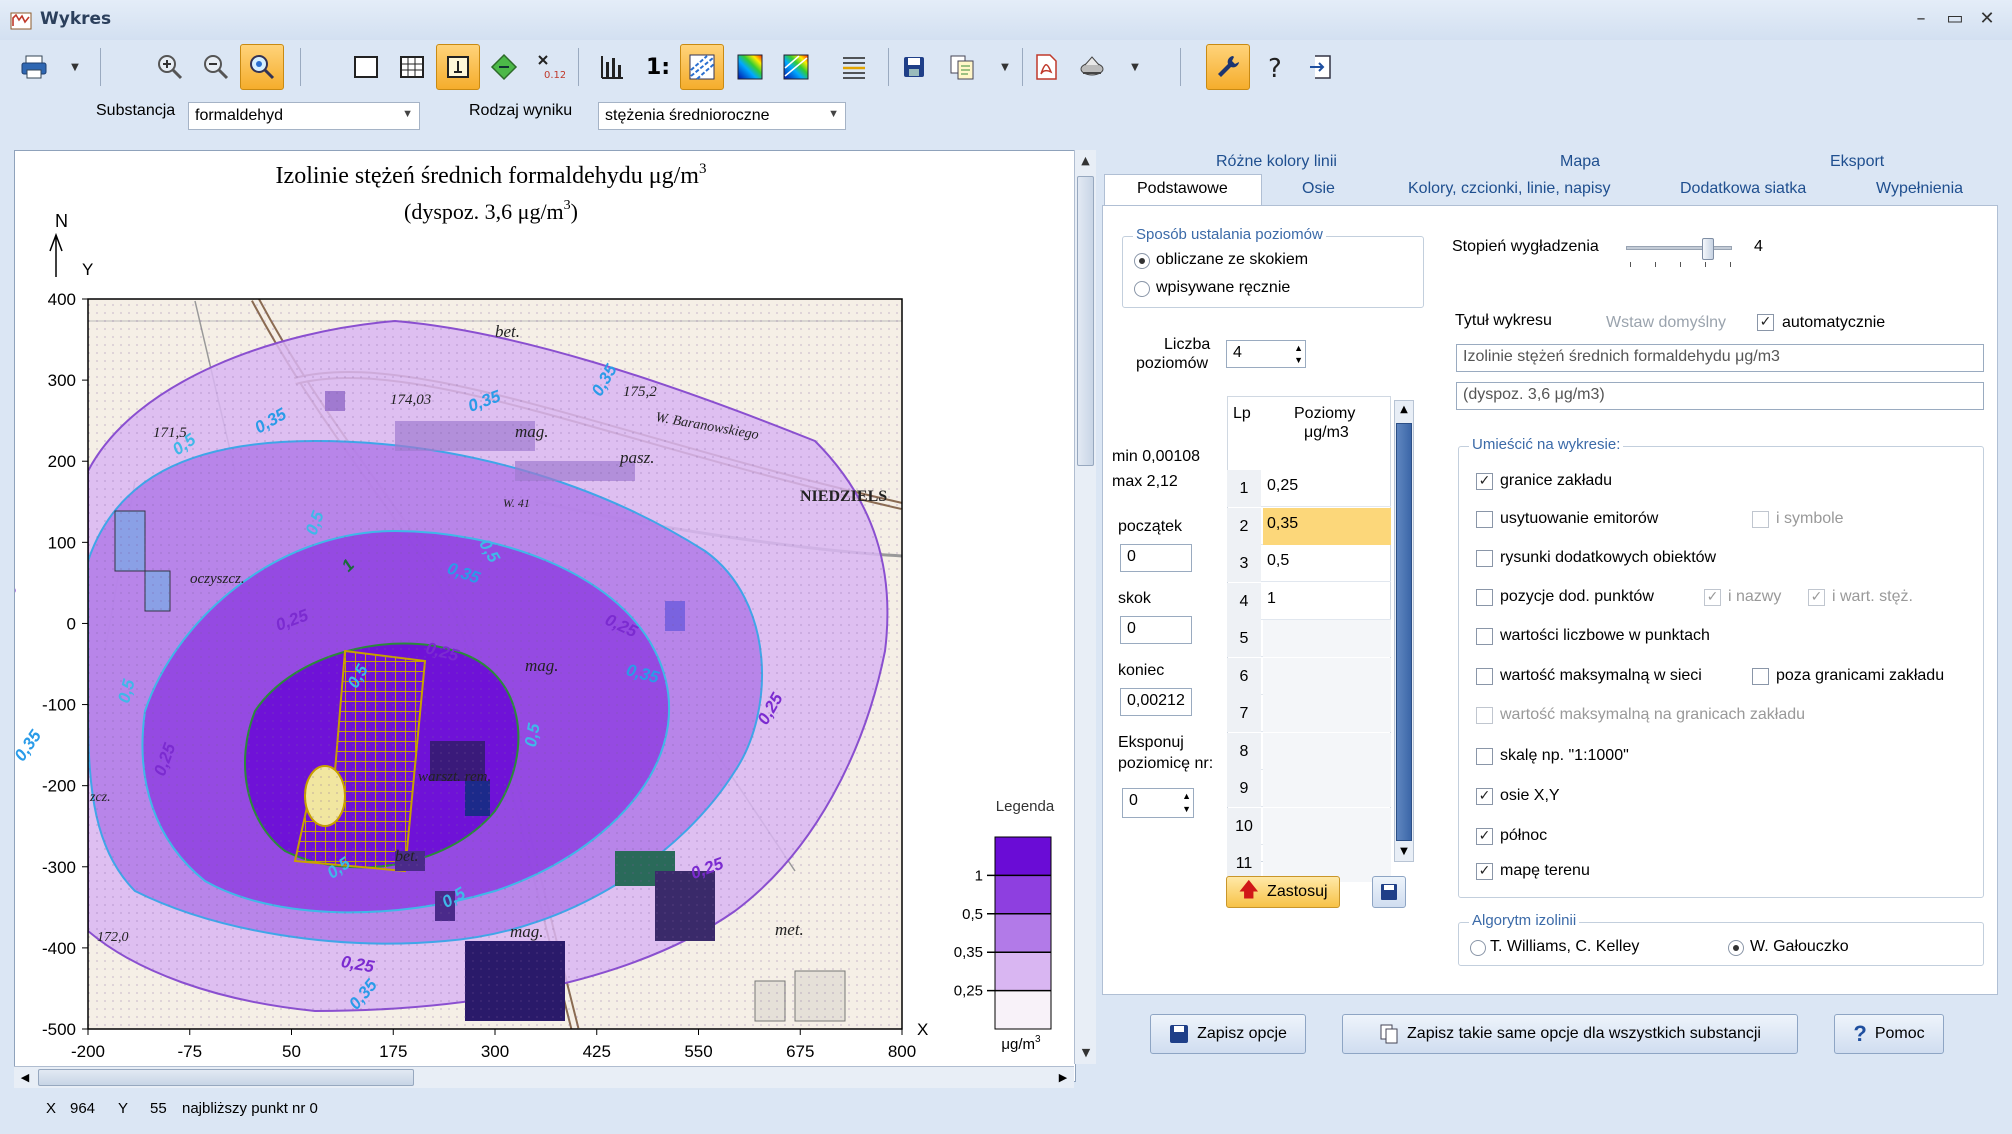  Describe the element at coordinates (1889, 1034) in the screenshot. I see `help-bottom-button: ? Pomoc` at that location.